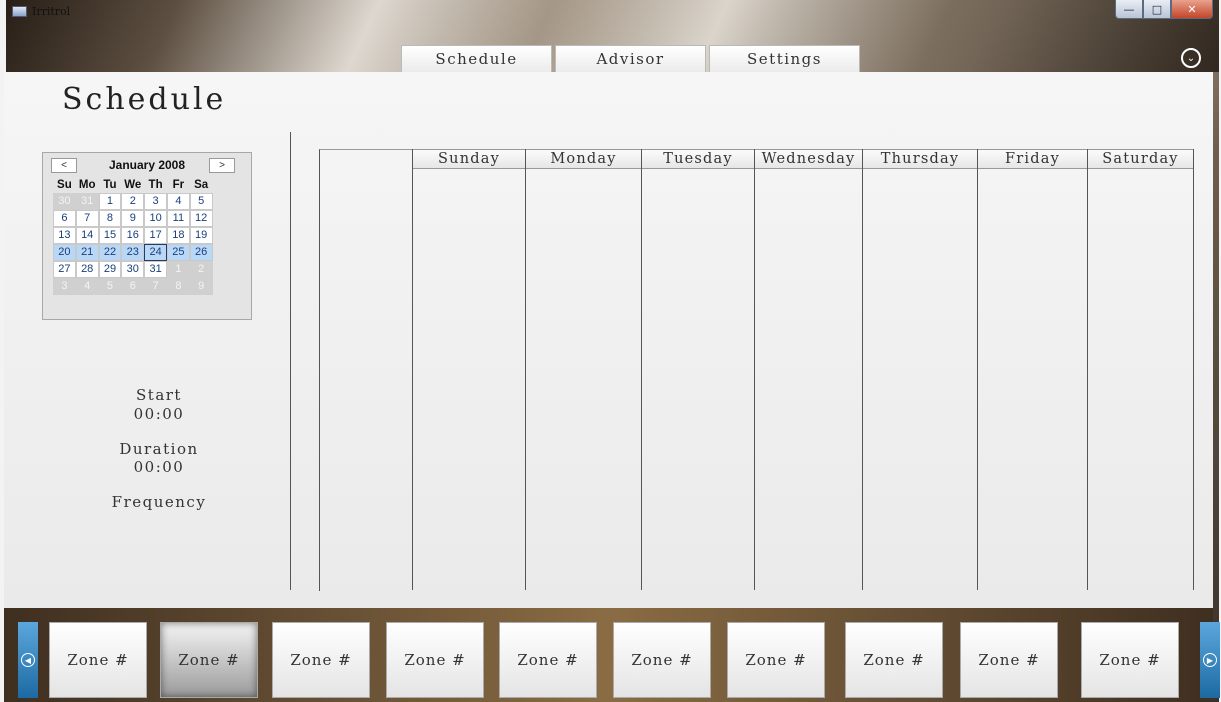 This screenshot has width=1221, height=702. I want to click on calendar-day: 15, so click(110, 235).